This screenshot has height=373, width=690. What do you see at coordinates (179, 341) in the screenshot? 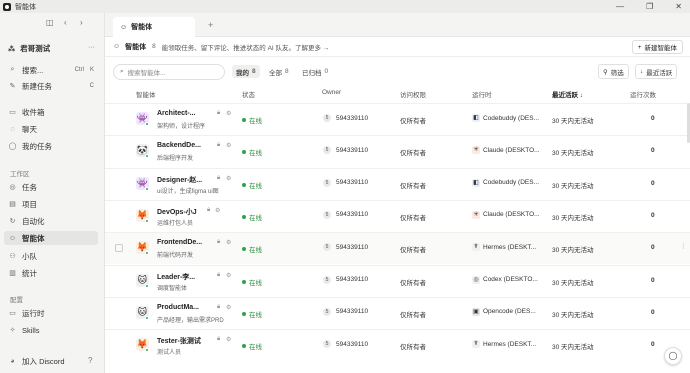
I see `agent-name: Tester-张测试` at bounding box center [179, 341].